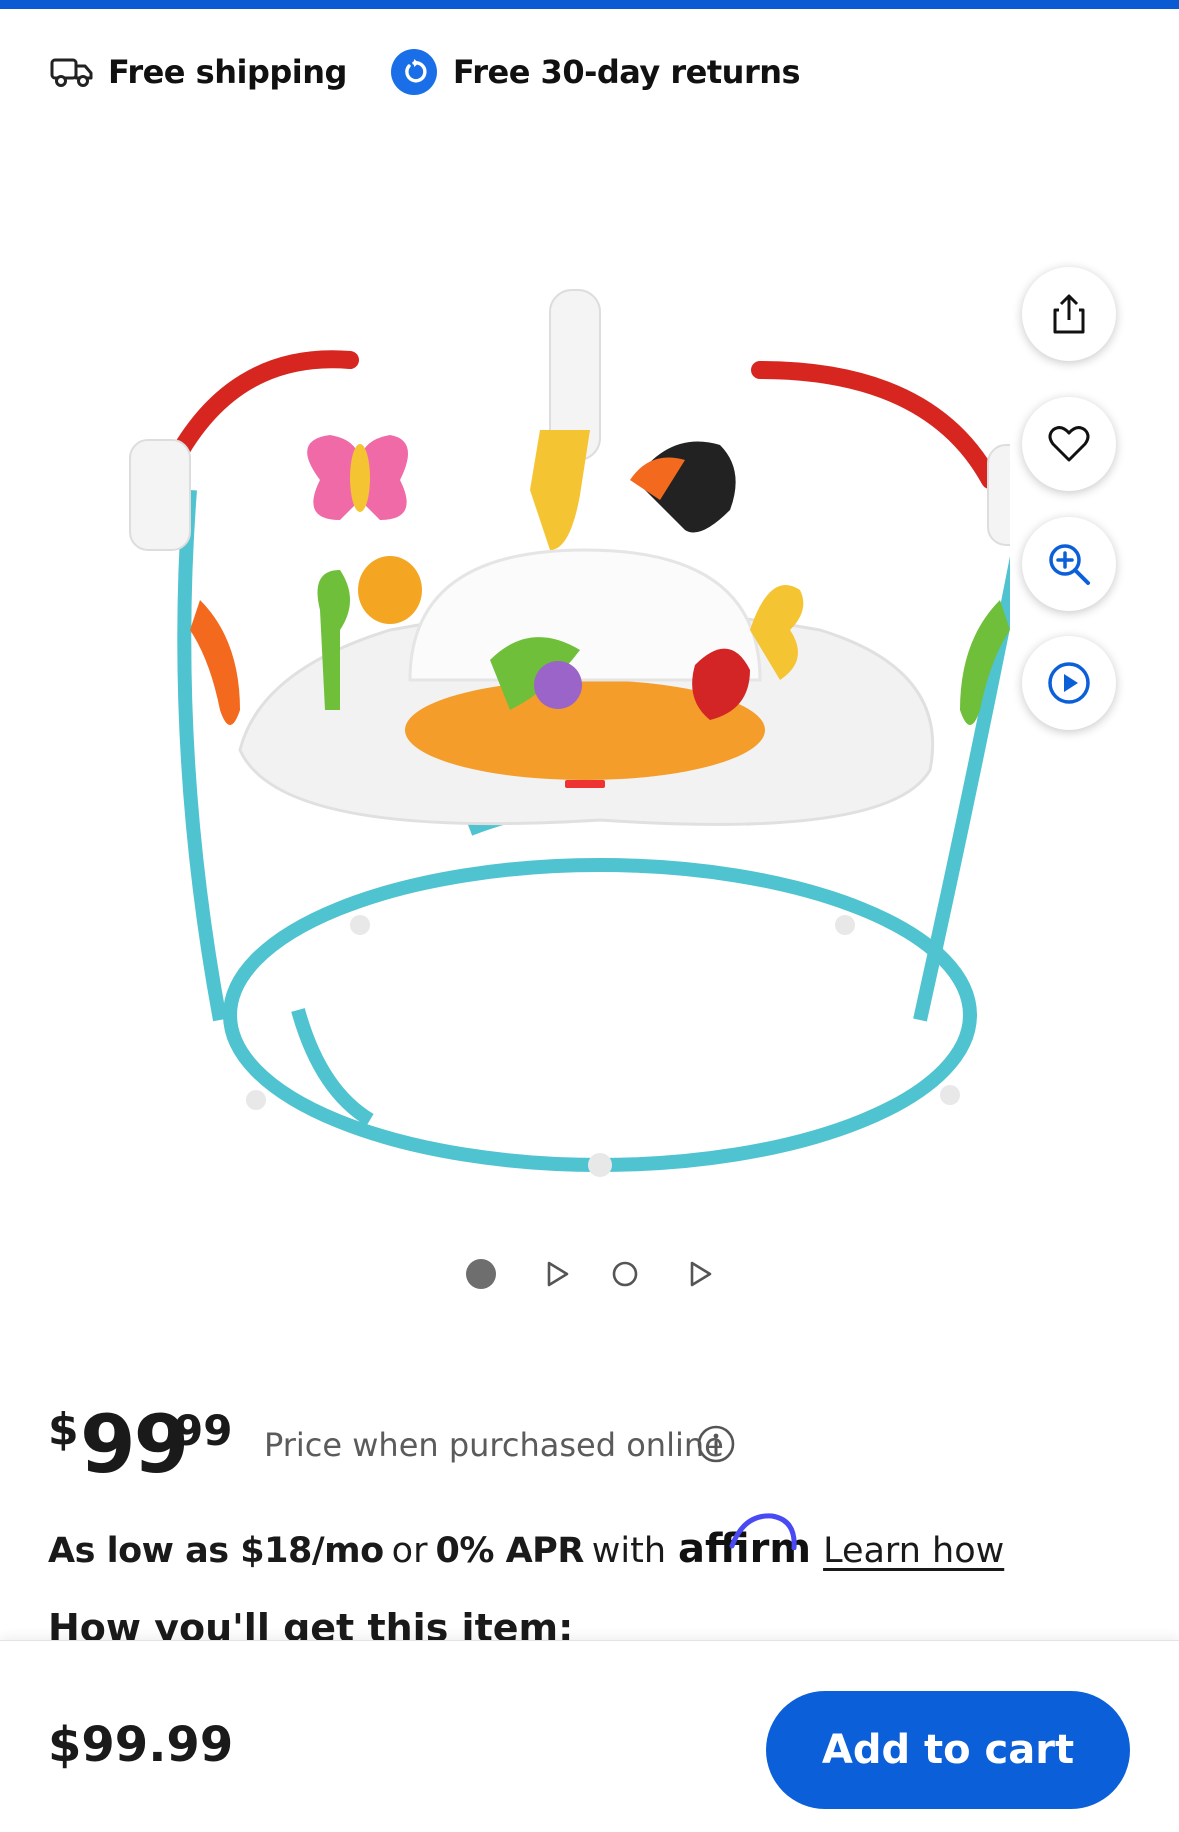 This screenshot has width=1179, height=1832. Describe the element at coordinates (413, 72) in the screenshot. I see `returns-icon` at that location.